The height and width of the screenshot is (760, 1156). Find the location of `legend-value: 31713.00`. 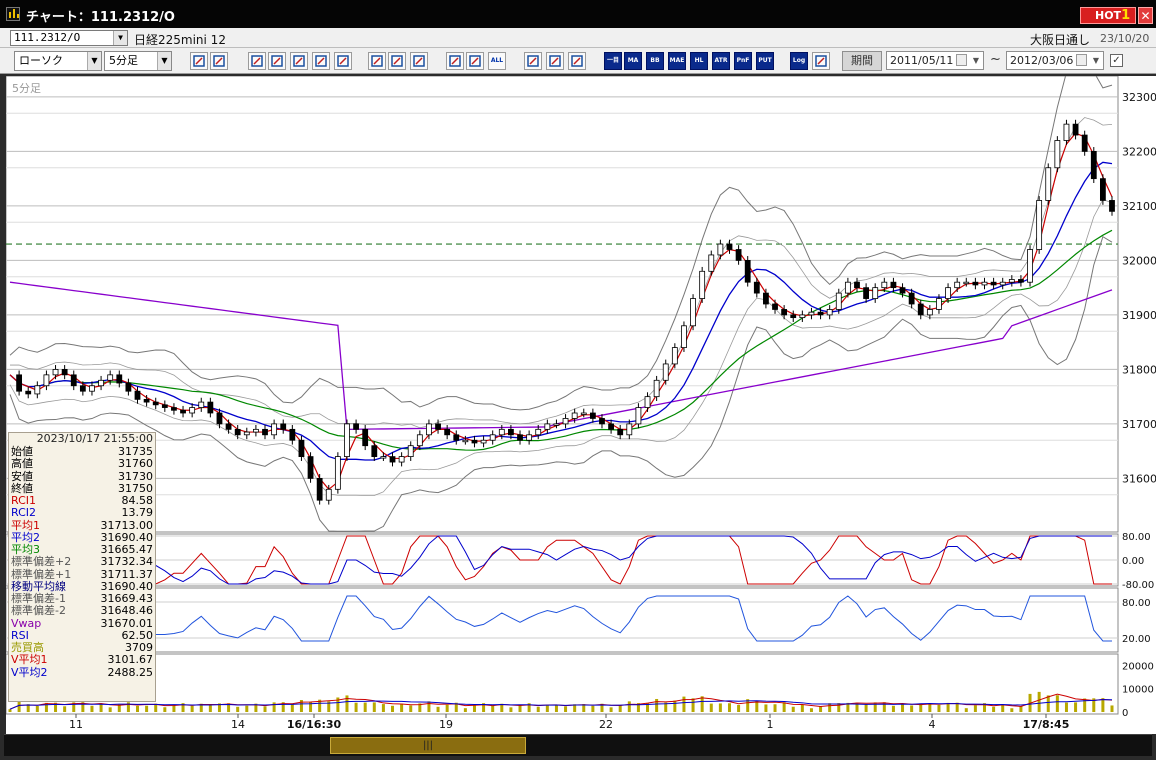

legend-value: 31713.00 is located at coordinates (127, 525).